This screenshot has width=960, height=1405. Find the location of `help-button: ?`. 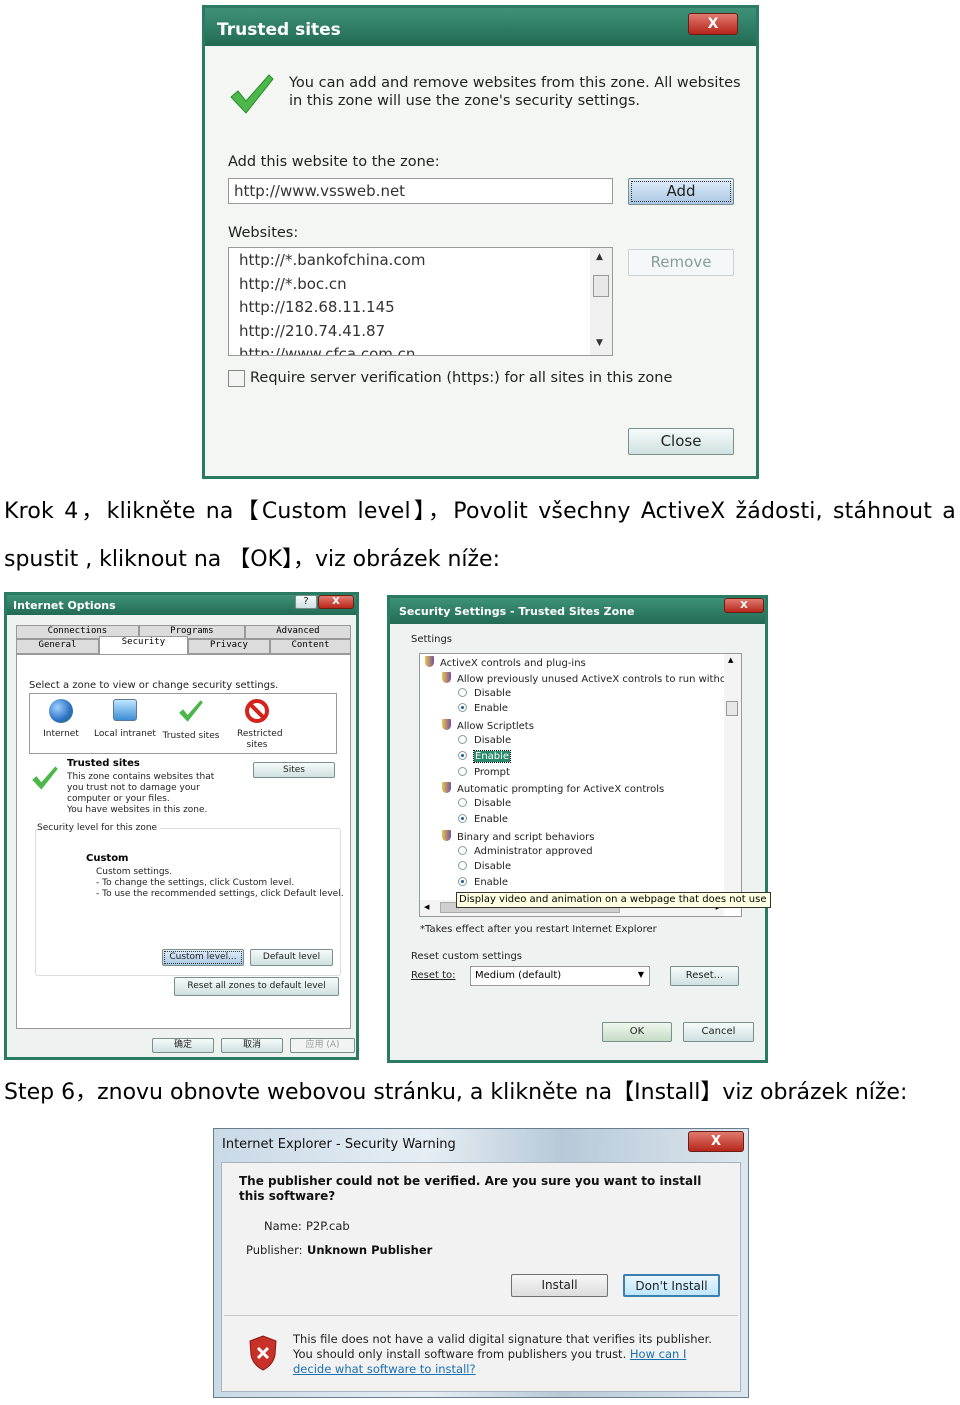

help-button: ? is located at coordinates (306, 602).